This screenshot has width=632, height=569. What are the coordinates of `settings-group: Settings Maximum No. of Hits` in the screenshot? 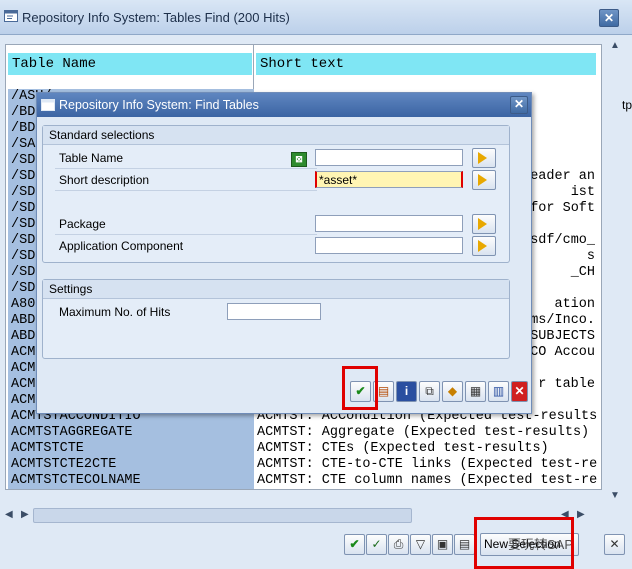 It's located at (276, 319).